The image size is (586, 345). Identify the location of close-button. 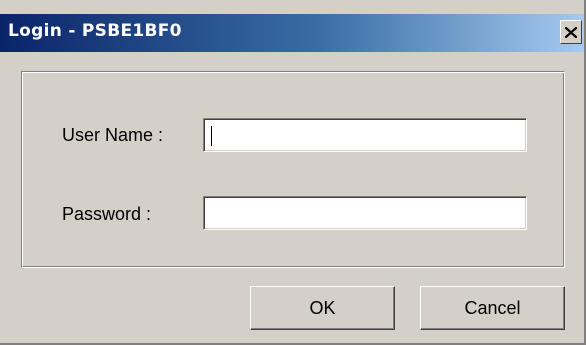
(571, 32).